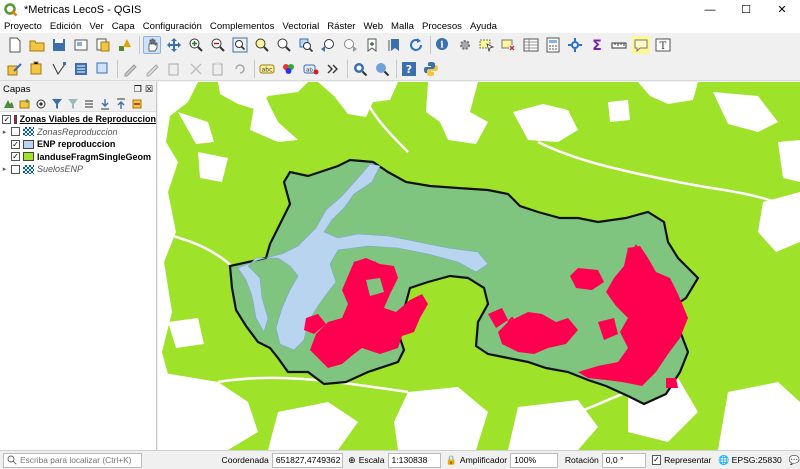  What do you see at coordinates (409, 69) in the screenshot?
I see `help-icon: ?` at bounding box center [409, 69].